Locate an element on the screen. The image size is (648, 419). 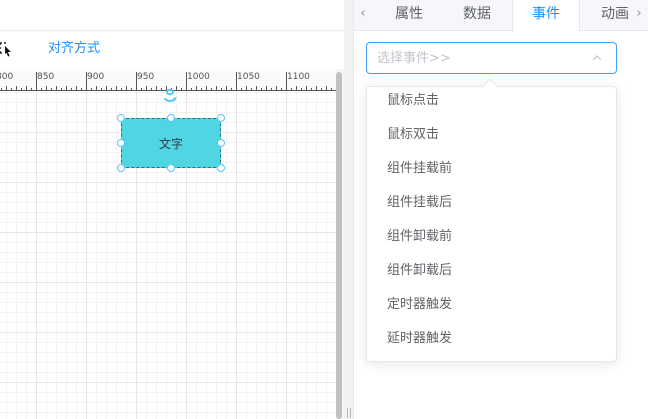
ruler-label: 800 is located at coordinates (7, 77).